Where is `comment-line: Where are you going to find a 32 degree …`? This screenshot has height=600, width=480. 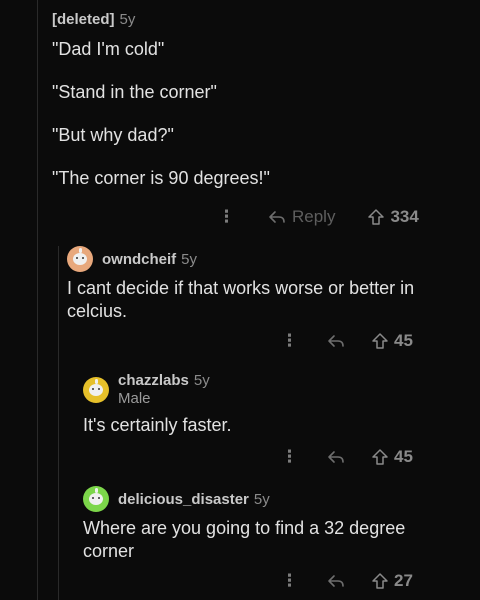
comment-line: Where are you going to find a 32 degree … is located at coordinates (244, 539).